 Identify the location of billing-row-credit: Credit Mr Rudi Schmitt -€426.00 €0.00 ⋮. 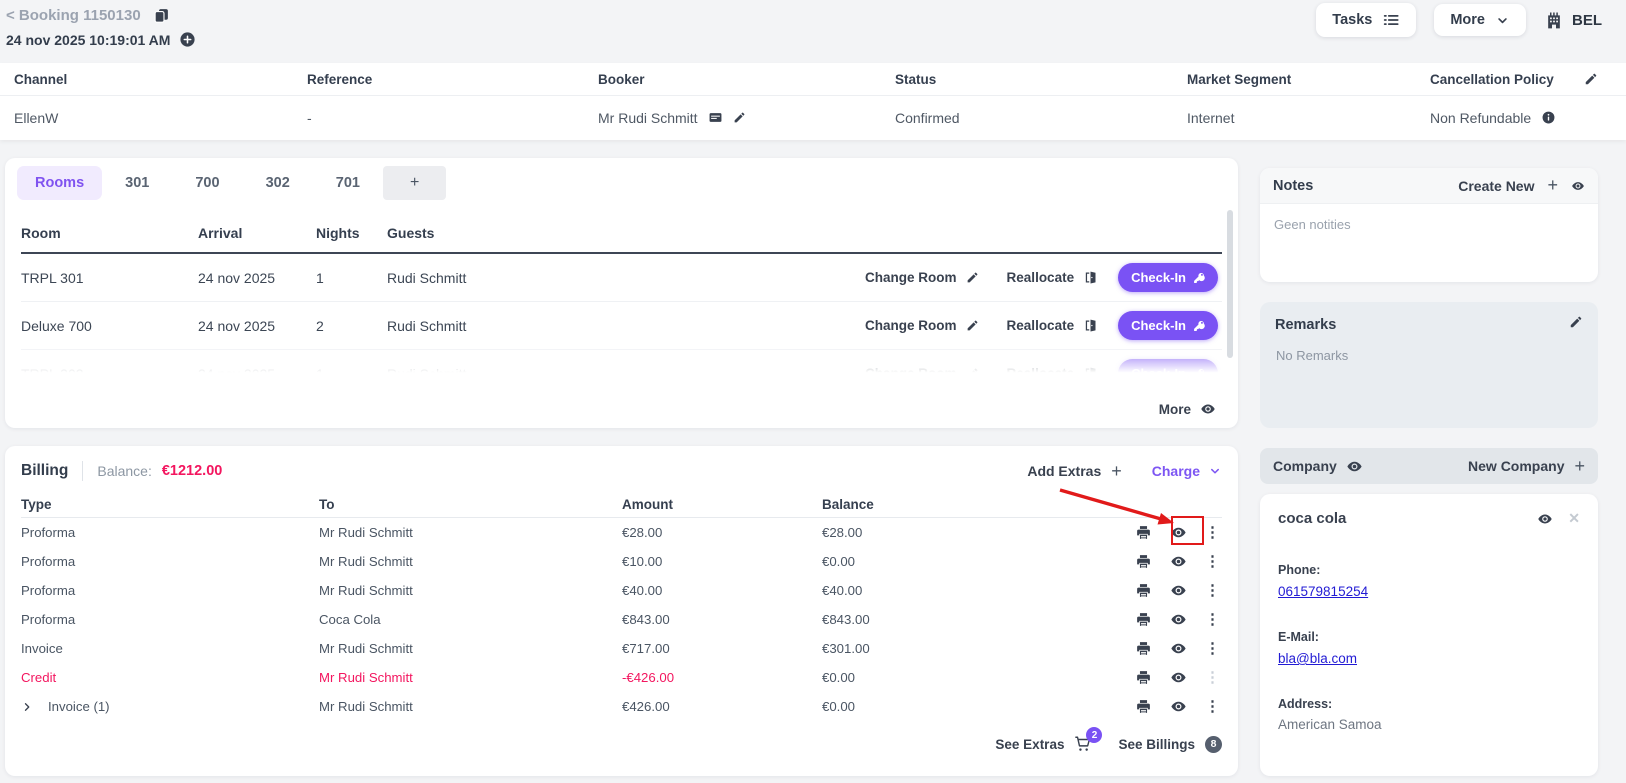
(621, 677).